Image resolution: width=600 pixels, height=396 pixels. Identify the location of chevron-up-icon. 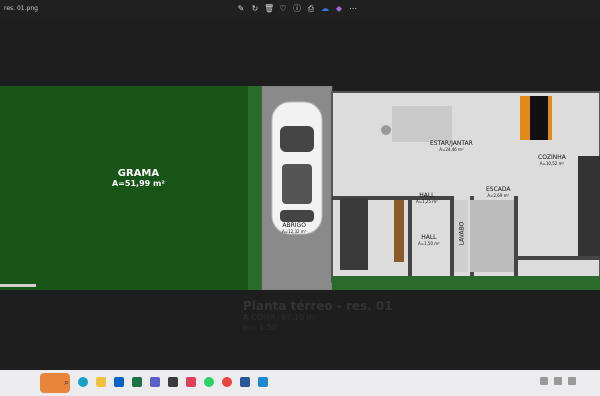
(544, 381).